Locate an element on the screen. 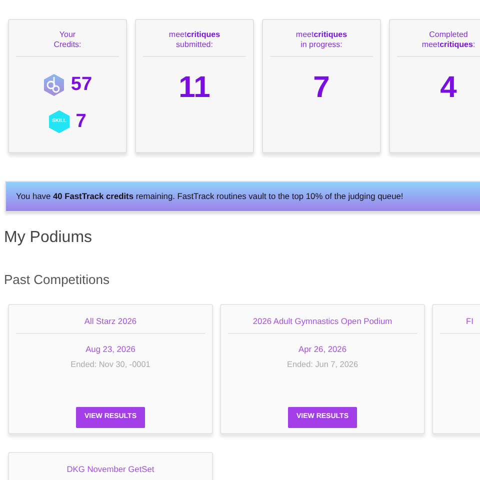 This screenshot has height=480, width=480. stat-label: Your Credits: is located at coordinates (67, 43).